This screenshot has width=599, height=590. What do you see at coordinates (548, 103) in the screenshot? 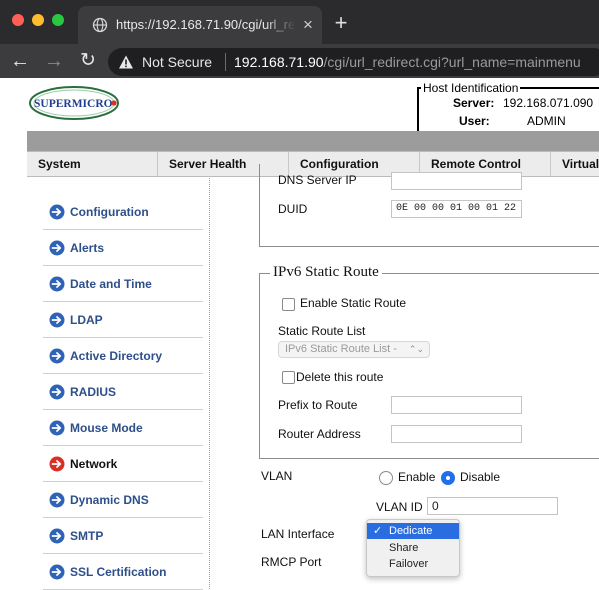
I see `server-value: 192.168.071.090` at bounding box center [548, 103].